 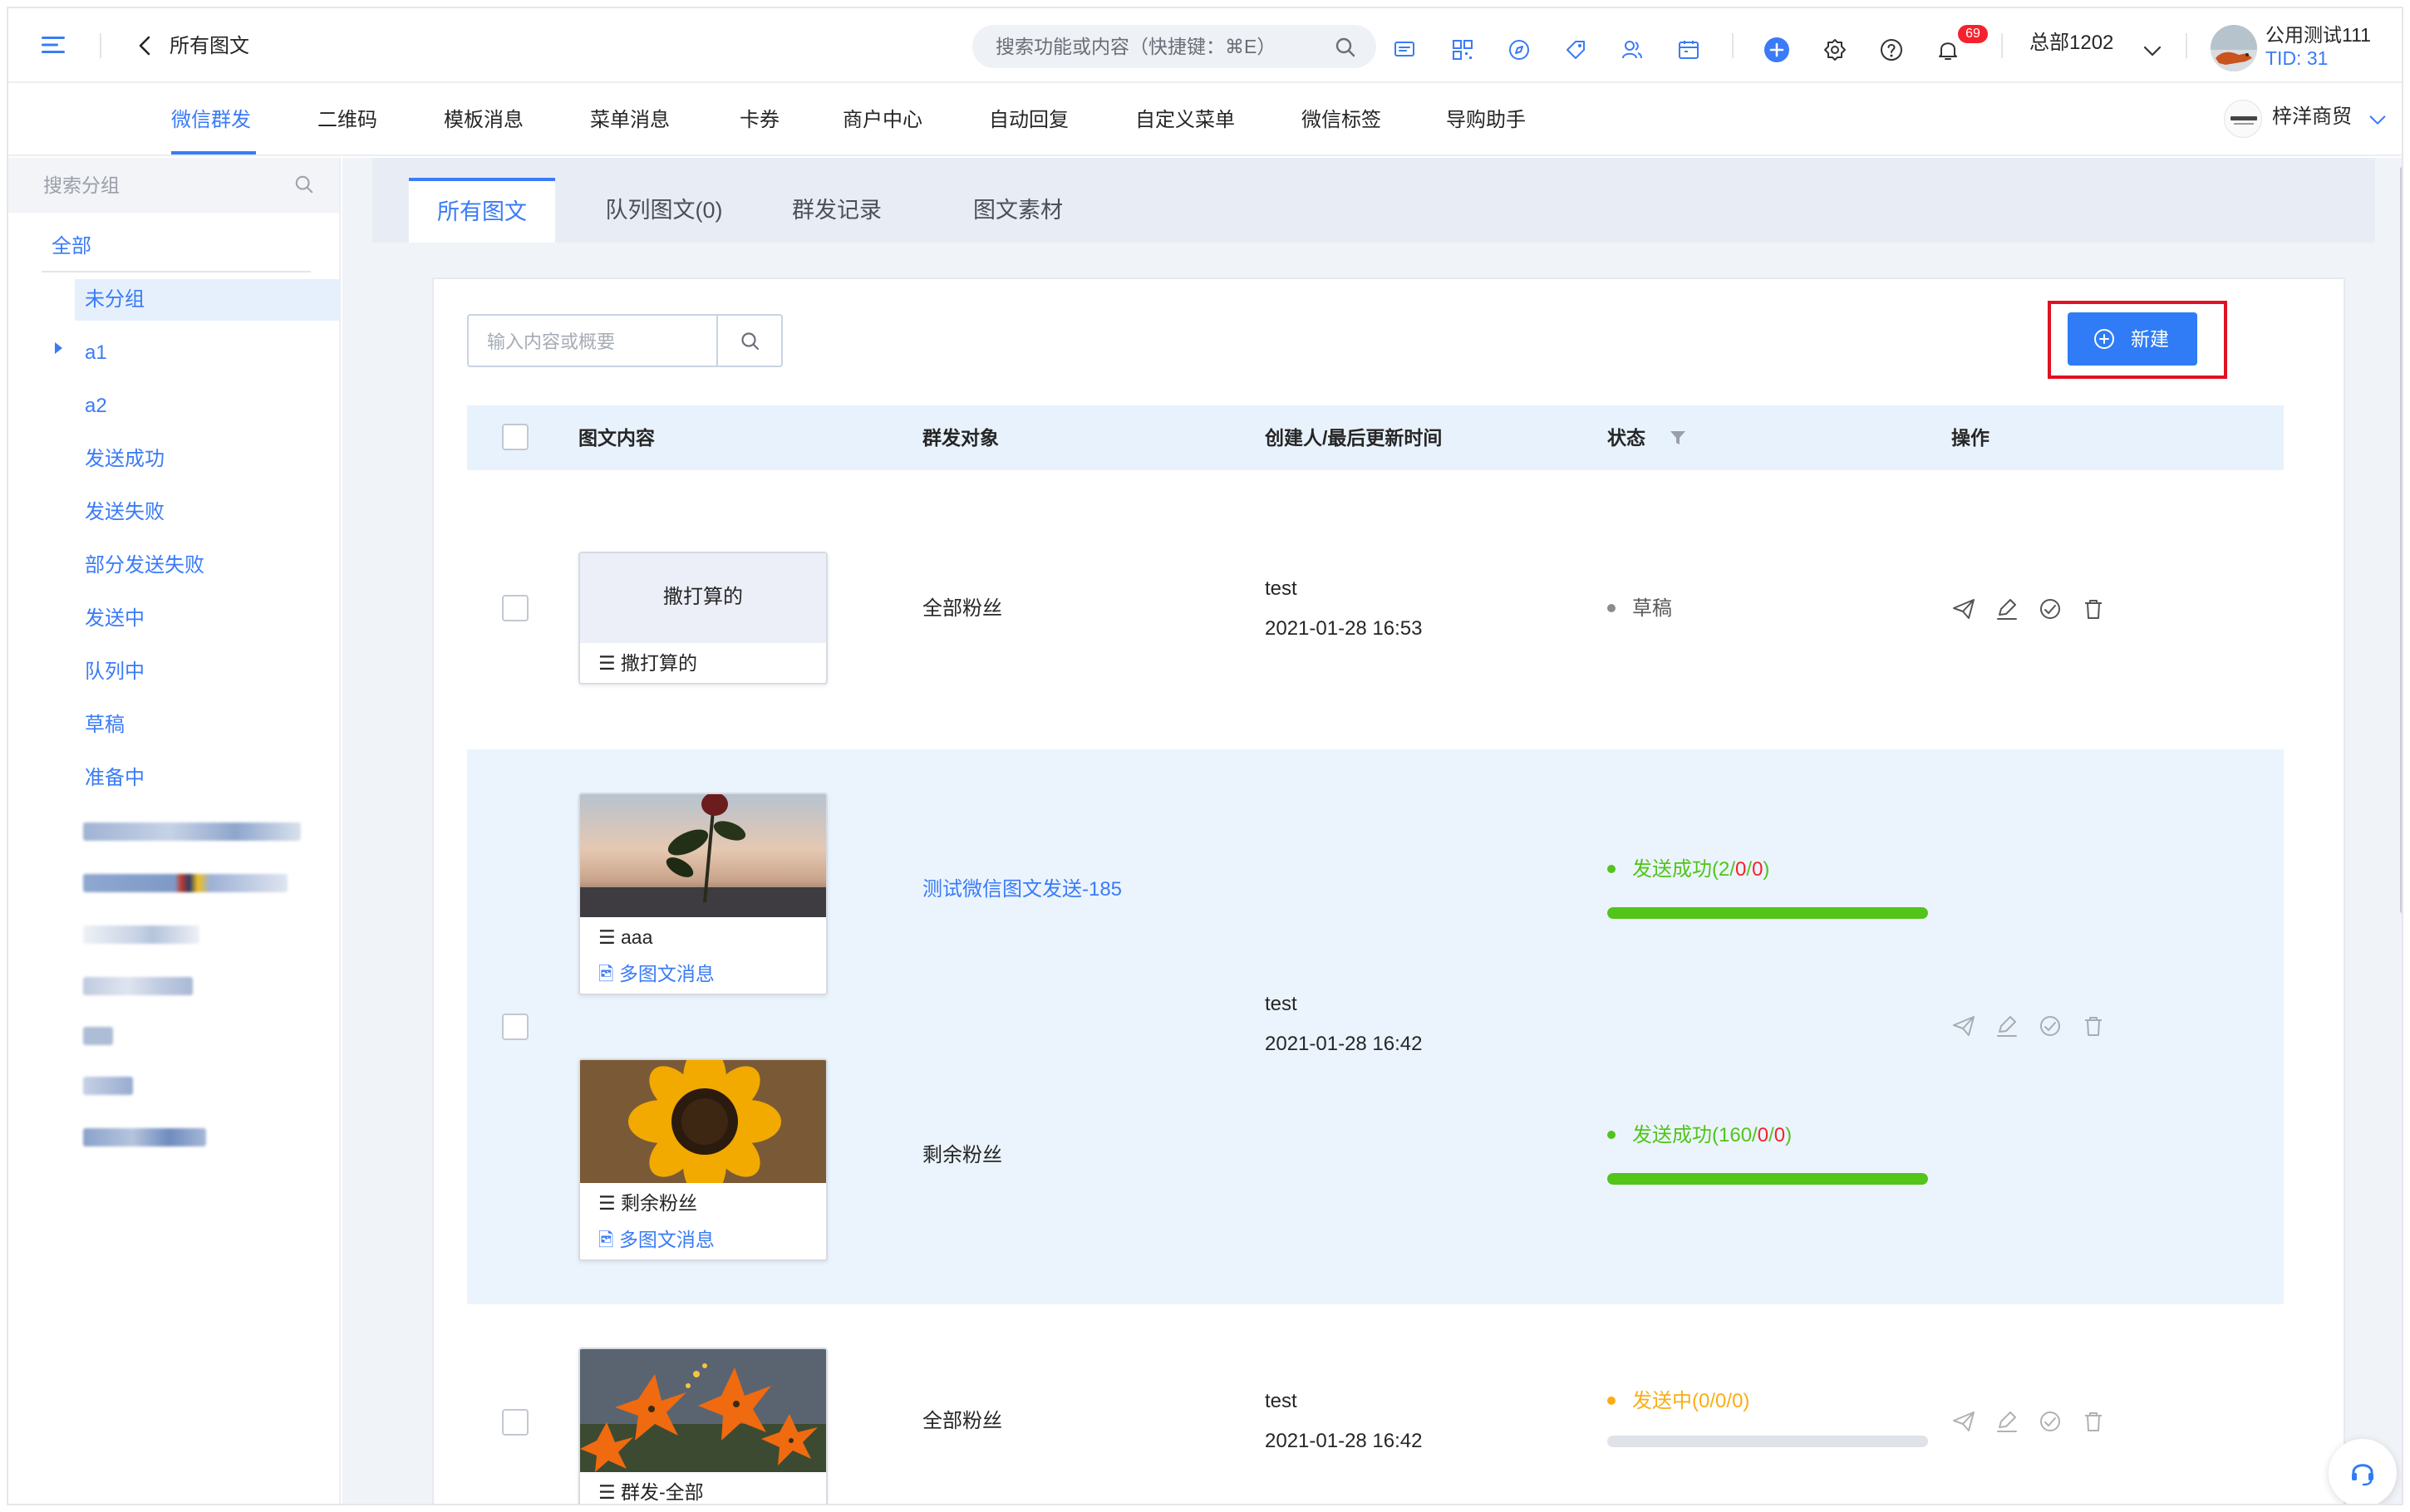 I want to click on nav-item-coupon: 卡券, so click(x=760, y=121).